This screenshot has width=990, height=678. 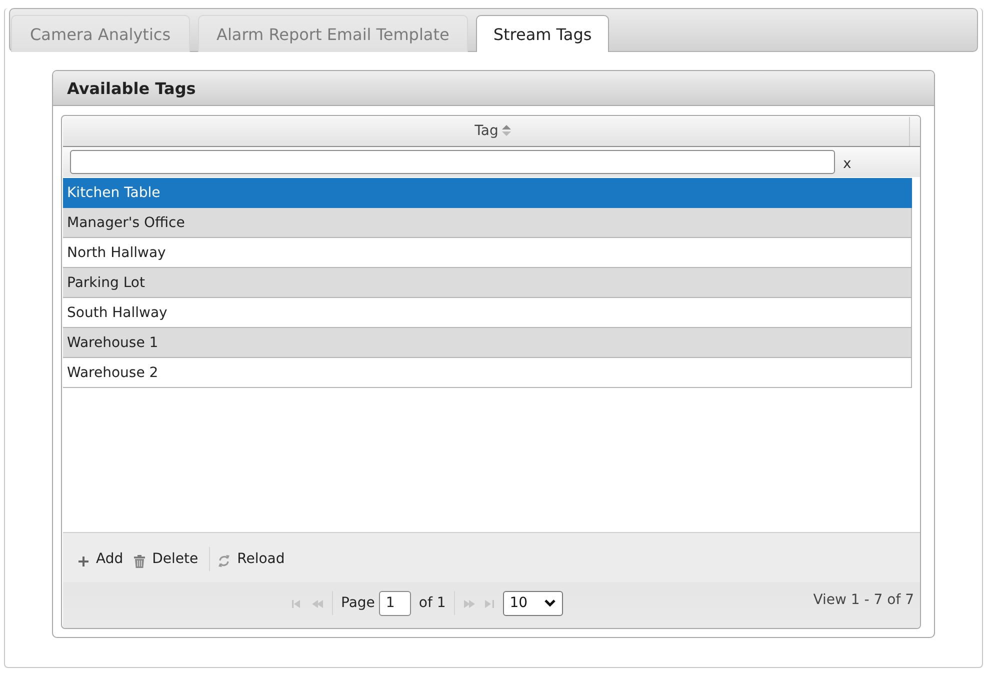 What do you see at coordinates (103, 558) in the screenshot?
I see `add-button: Add` at bounding box center [103, 558].